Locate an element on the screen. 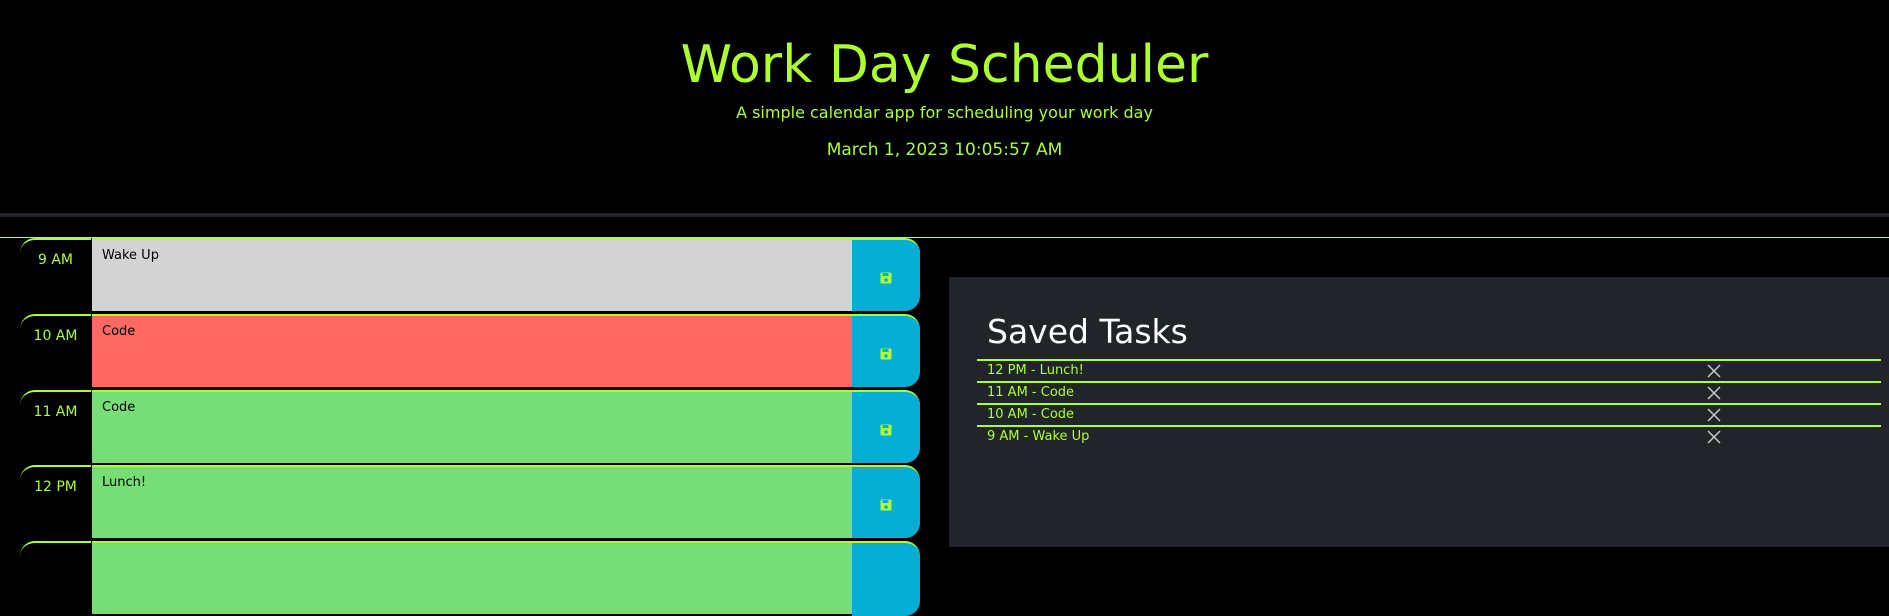  time-block-12pm: 12 PM Lunch! is located at coordinates (470, 502).